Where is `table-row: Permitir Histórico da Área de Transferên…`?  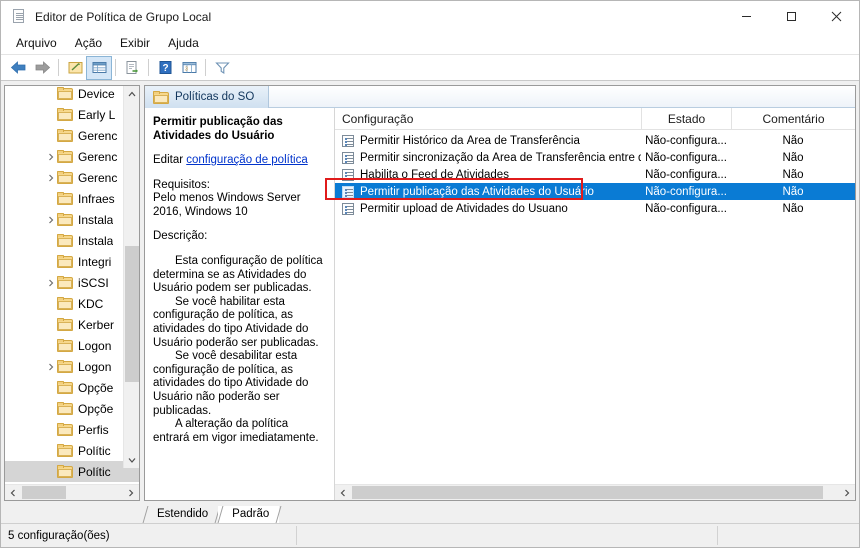 table-row: Permitir Histórico da Área de Transferên… is located at coordinates (595, 140).